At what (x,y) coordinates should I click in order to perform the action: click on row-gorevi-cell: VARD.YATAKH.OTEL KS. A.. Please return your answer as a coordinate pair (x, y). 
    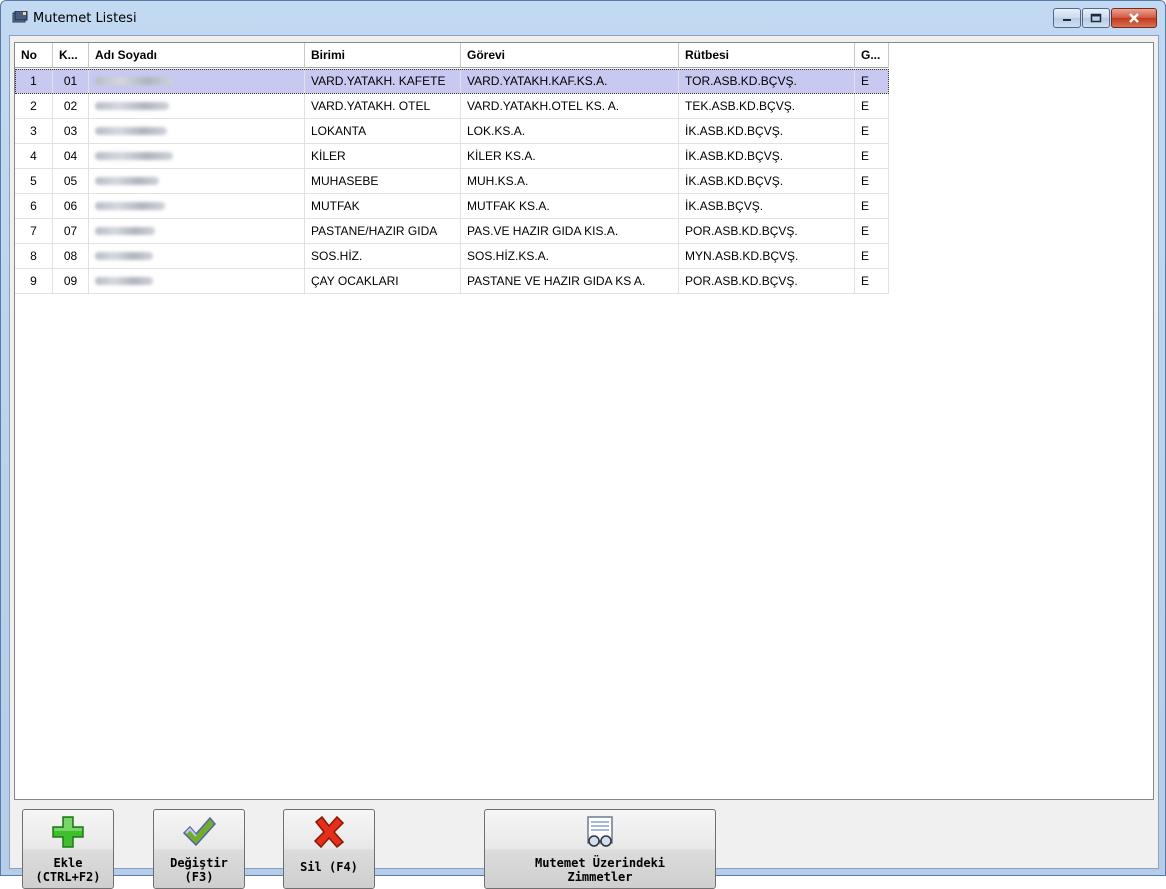
    Looking at the image, I should click on (570, 106).